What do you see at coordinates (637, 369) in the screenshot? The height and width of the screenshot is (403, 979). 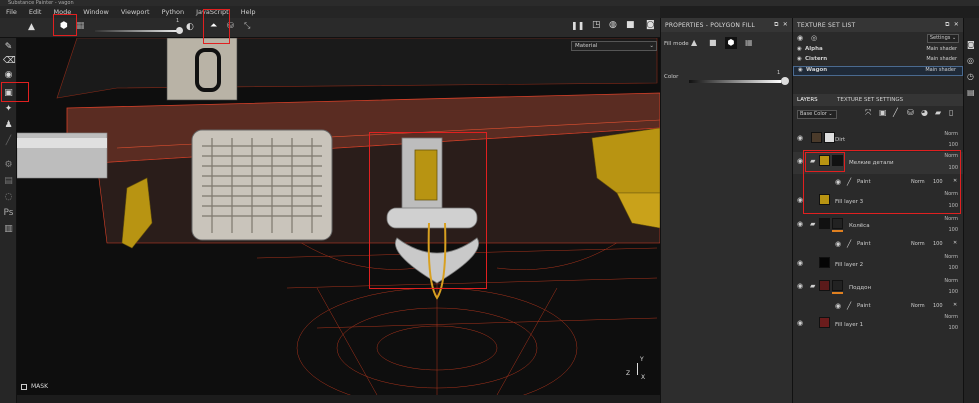 I see `axis-gizmo` at bounding box center [637, 369].